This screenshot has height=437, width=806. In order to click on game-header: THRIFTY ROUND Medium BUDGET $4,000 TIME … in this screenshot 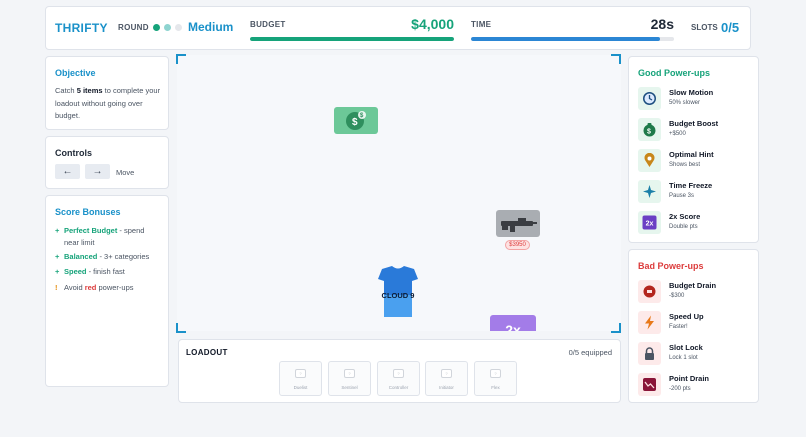, I will do `click(398, 28)`.